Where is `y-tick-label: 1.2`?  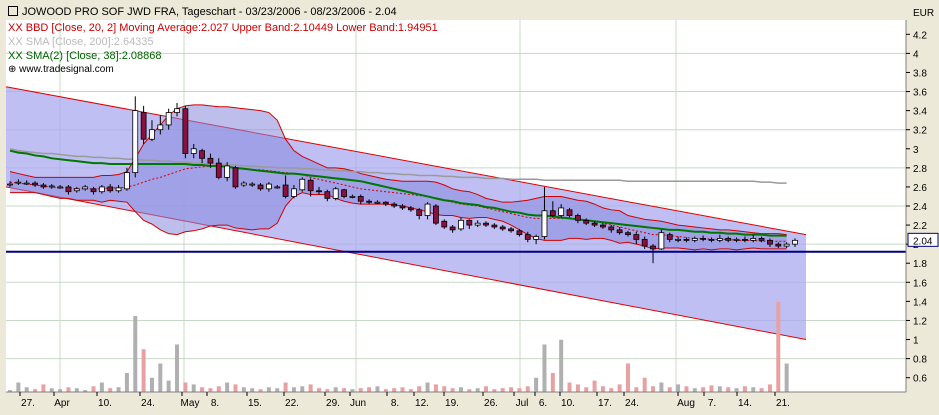 y-tick-label: 1.2 is located at coordinates (920, 321).